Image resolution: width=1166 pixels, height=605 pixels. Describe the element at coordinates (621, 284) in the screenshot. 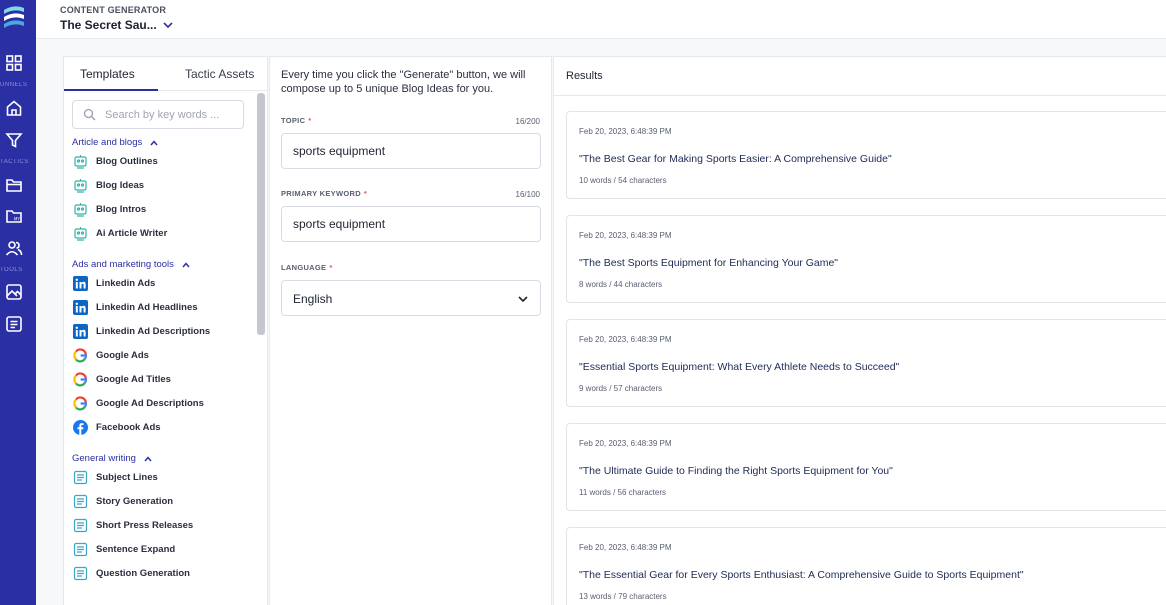

I see `result-word-count: 8 words / 44 characters` at that location.